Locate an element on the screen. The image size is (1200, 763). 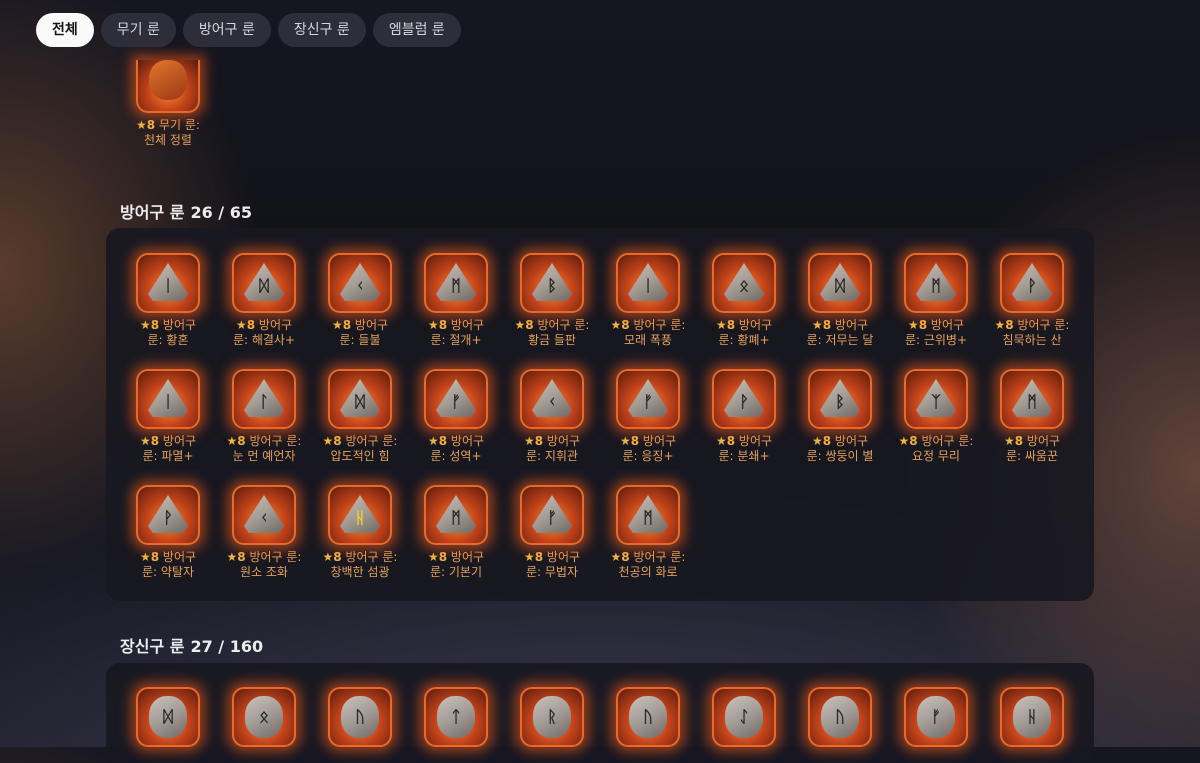
rune-card: ᛗ ★8 방어구 룬: 천공의 화로 is located at coordinates (648, 532).